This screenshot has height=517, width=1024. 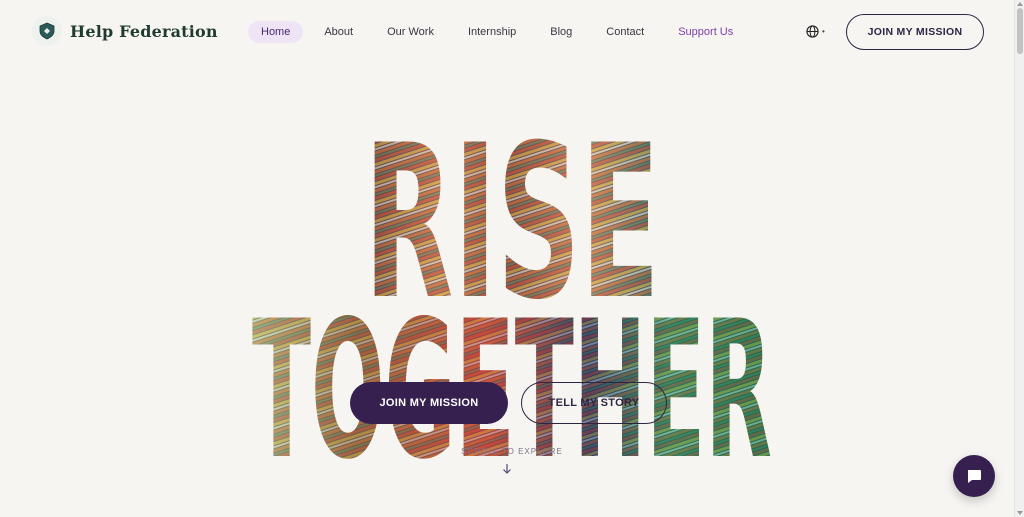 I want to click on dropdown-indicator-icon: •, so click(x=823, y=31).